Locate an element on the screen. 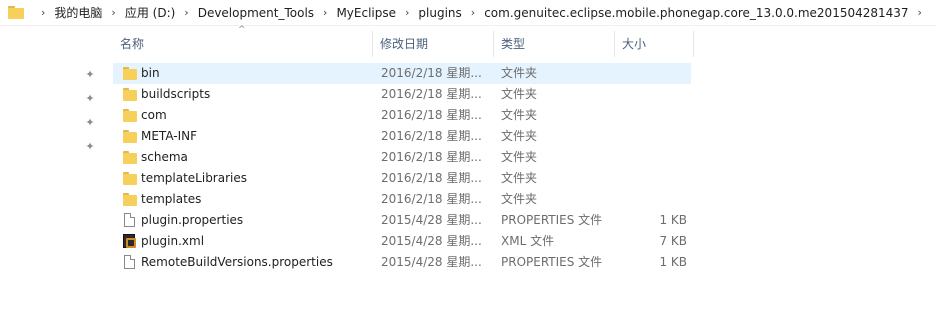 The width and height of the screenshot is (936, 314). column-header-type: 类型 is located at coordinates (554, 44).